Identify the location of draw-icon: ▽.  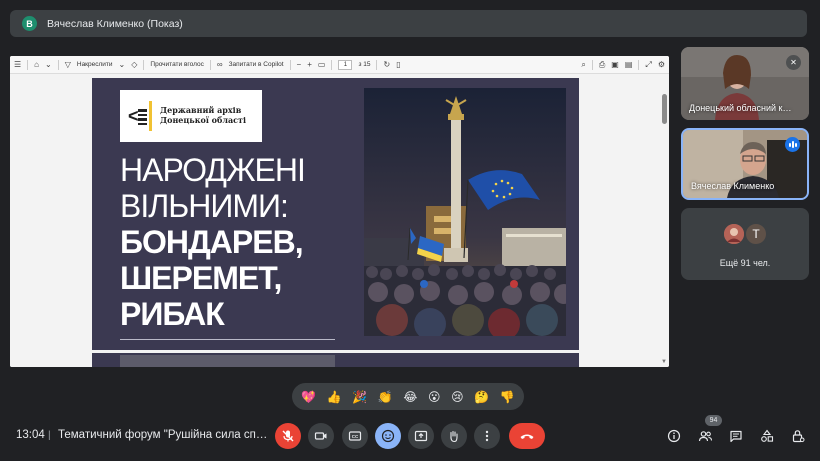
(68, 64).